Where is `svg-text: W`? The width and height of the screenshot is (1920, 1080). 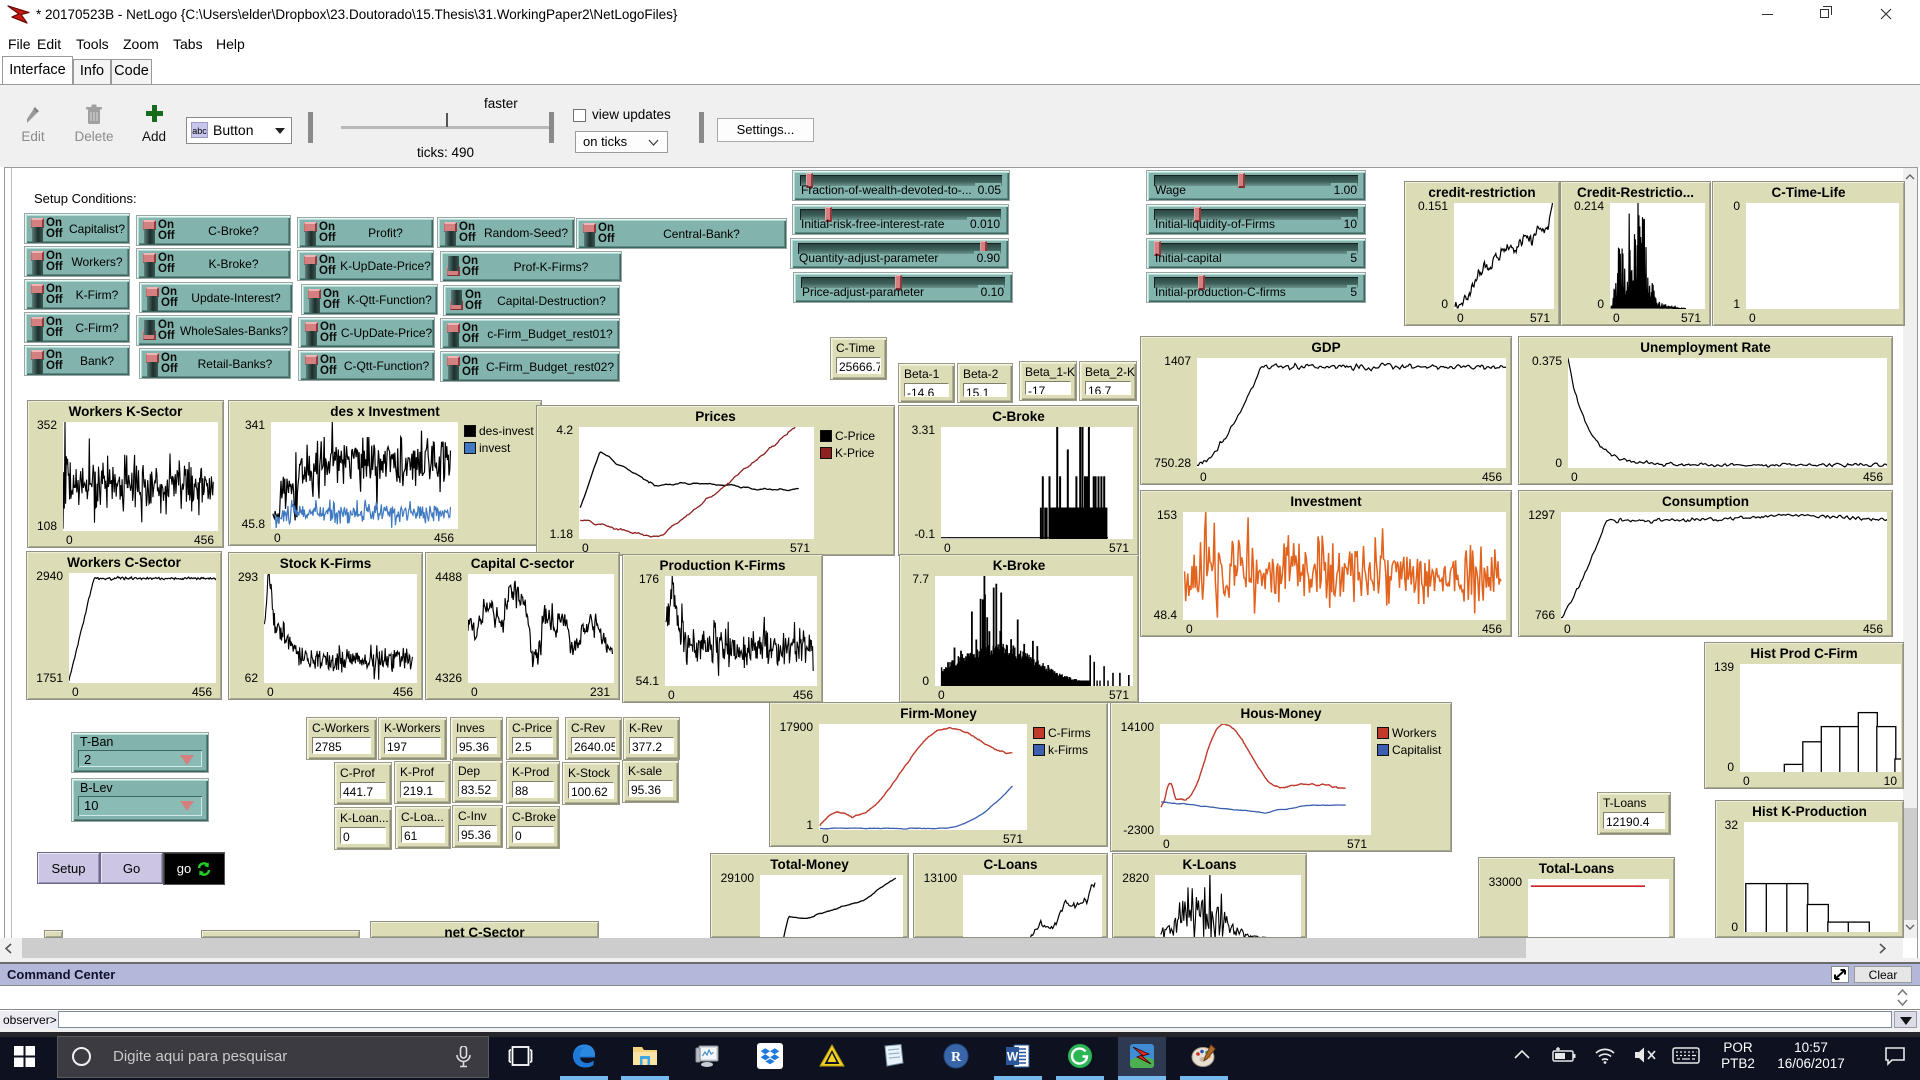
svg-text: W is located at coordinates (1013, 1057).